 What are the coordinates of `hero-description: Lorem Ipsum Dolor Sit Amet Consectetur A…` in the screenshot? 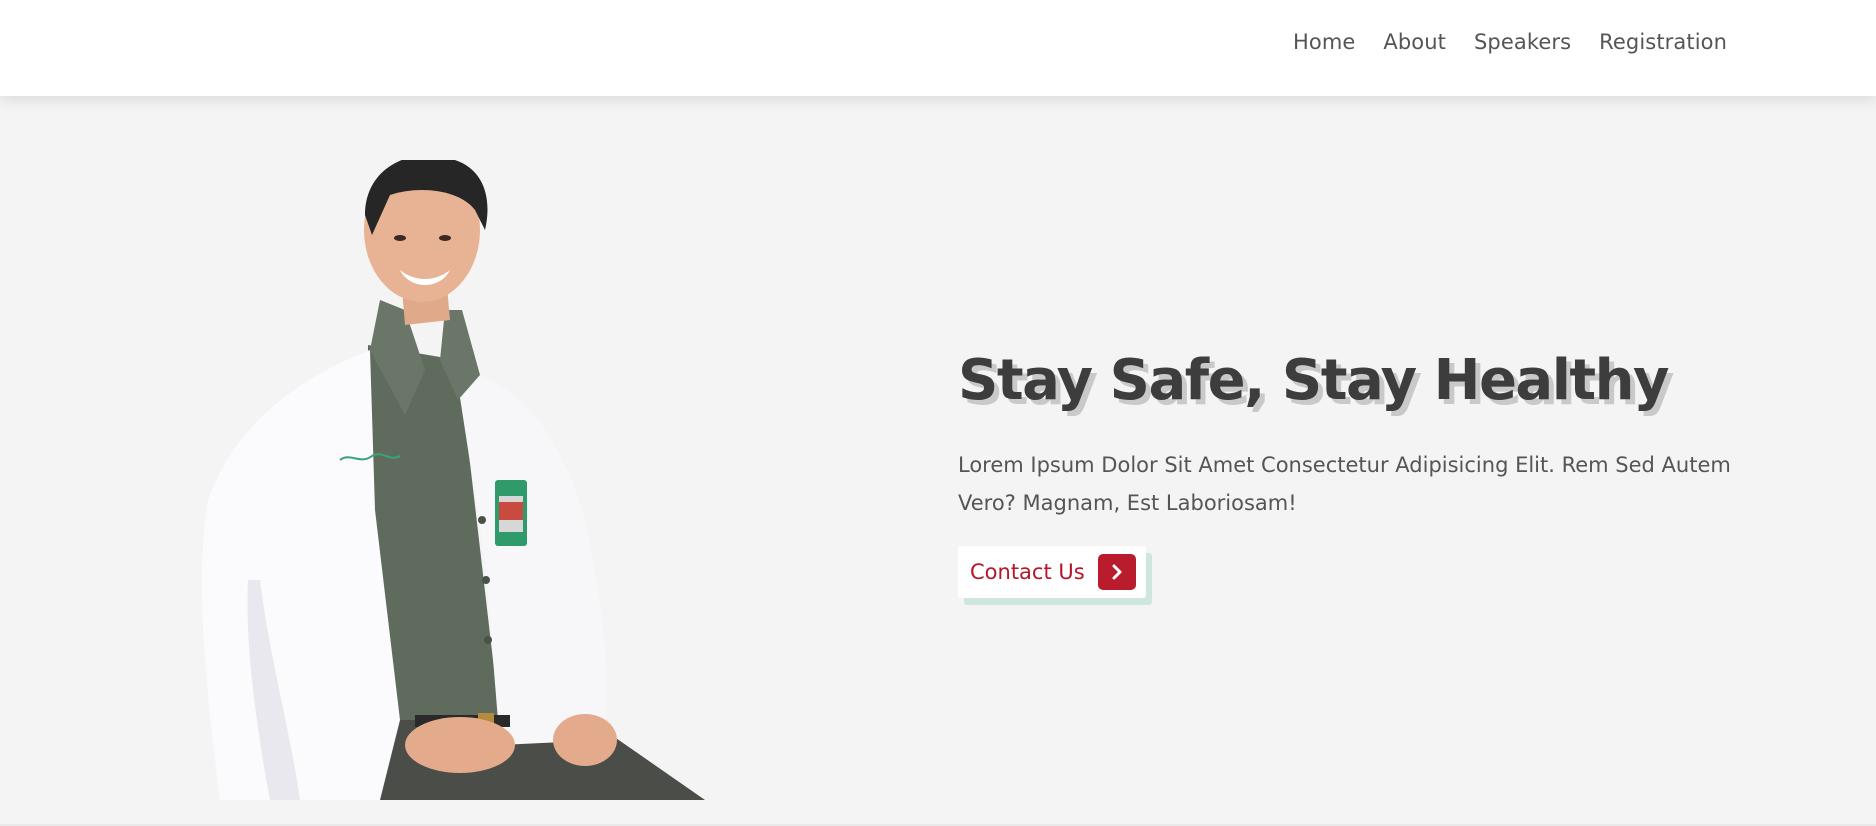 It's located at (1344, 484).